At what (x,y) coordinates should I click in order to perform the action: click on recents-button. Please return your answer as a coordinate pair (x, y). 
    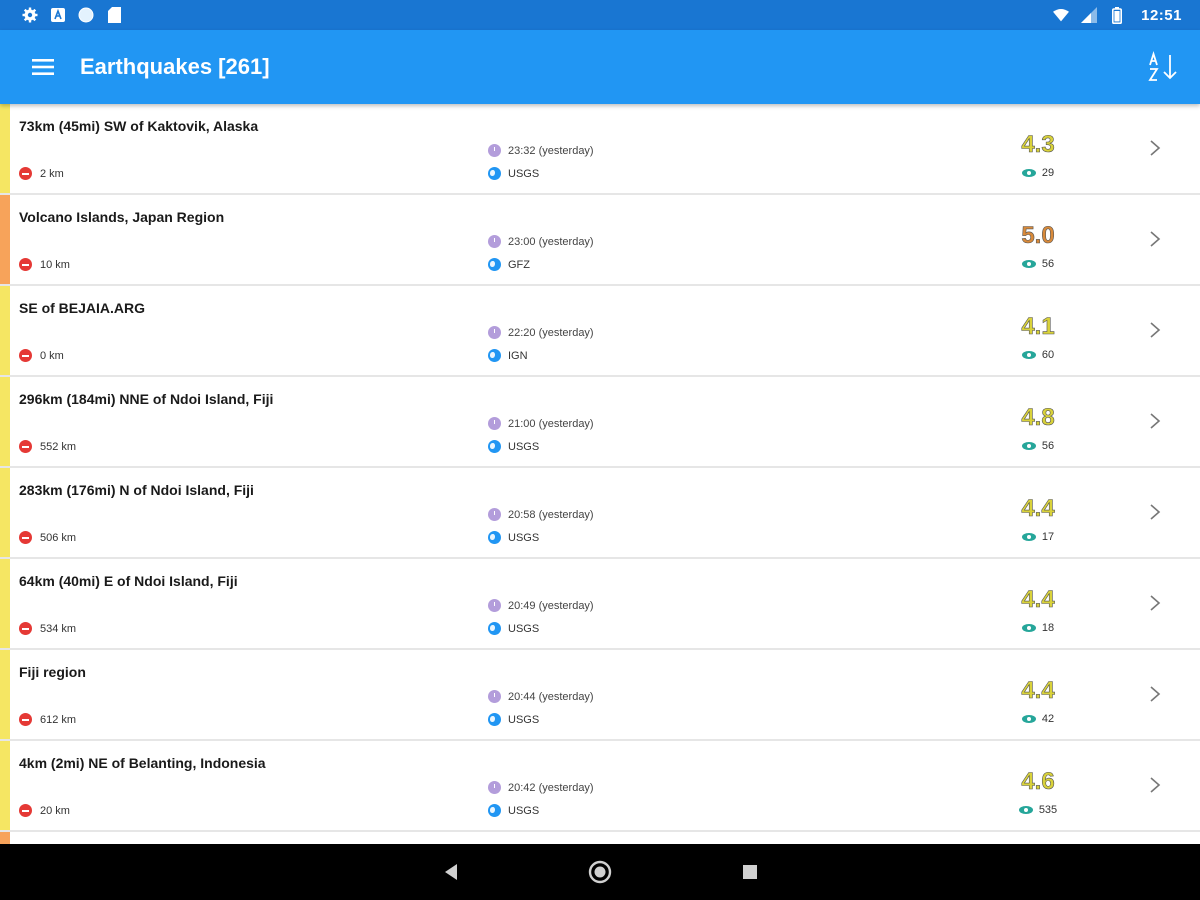
    Looking at the image, I should click on (750, 872).